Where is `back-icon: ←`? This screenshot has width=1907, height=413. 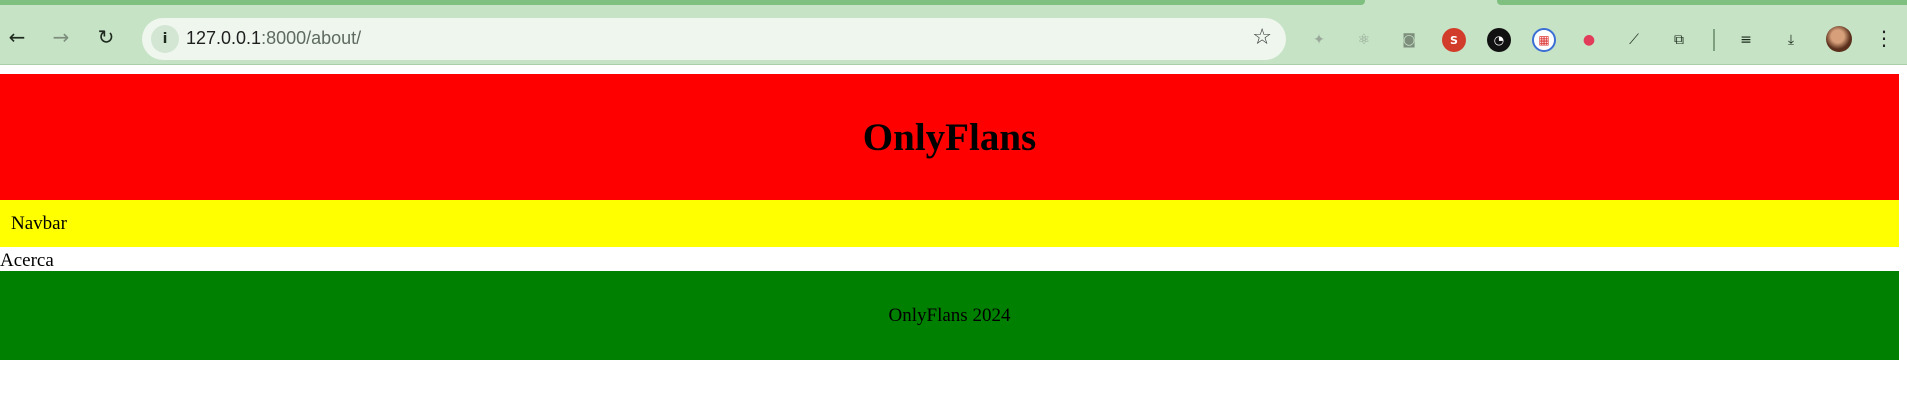 back-icon: ← is located at coordinates (17, 37).